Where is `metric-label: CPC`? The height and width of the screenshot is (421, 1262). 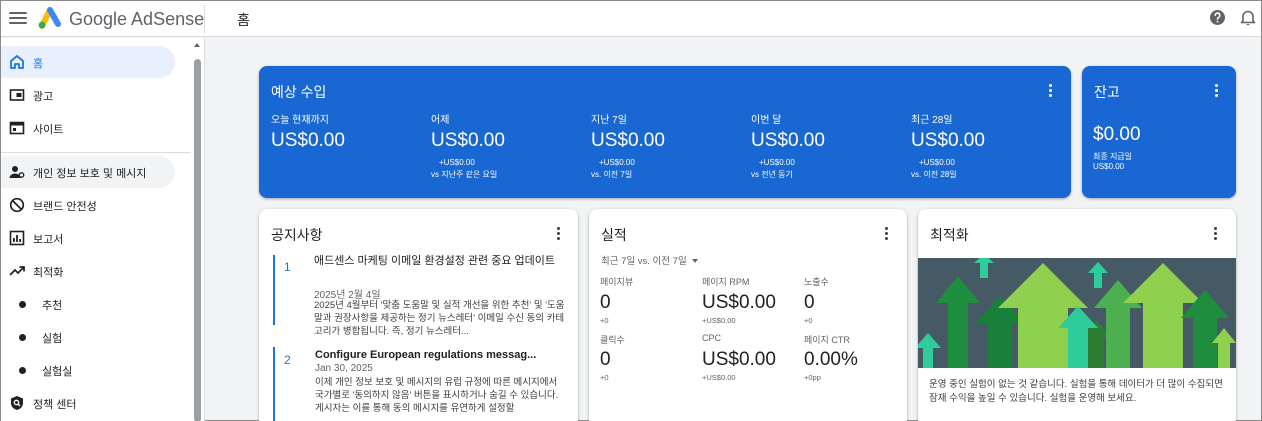
metric-label: CPC is located at coordinates (712, 338).